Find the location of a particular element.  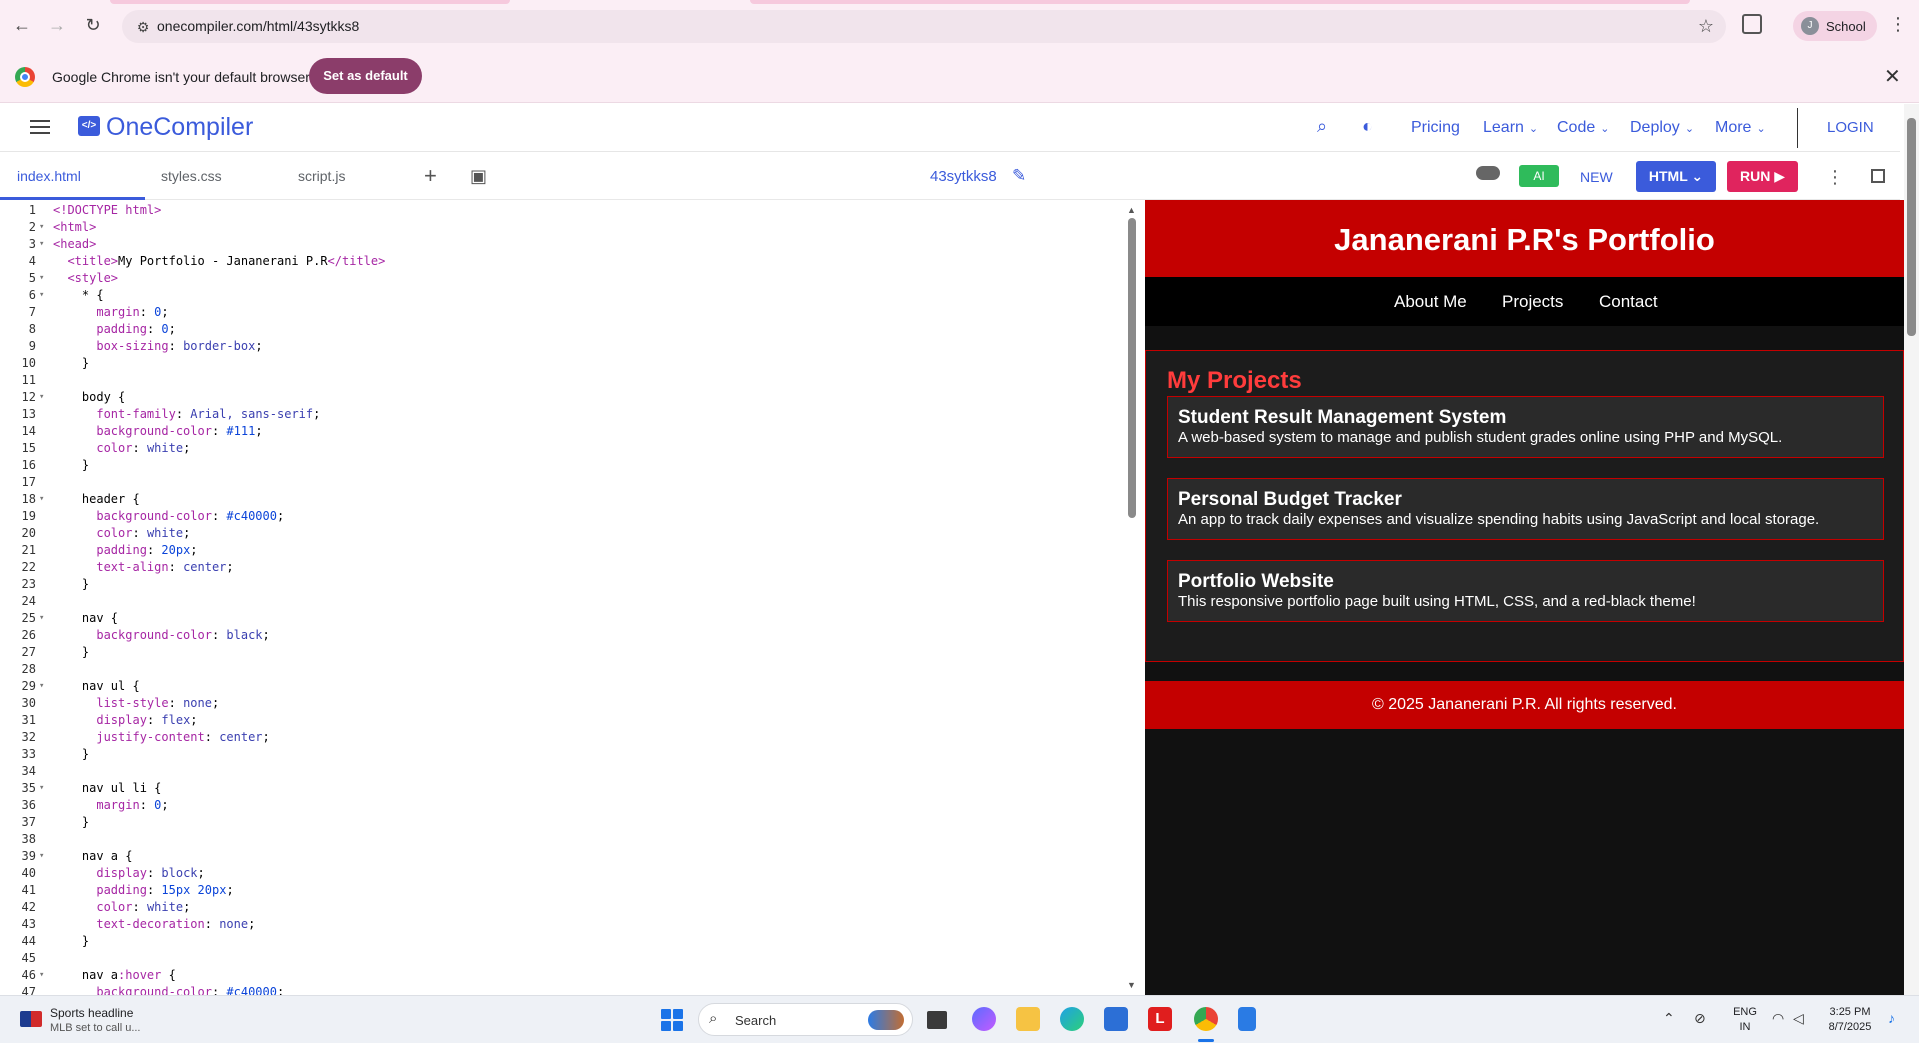

code-line: 8 padding: 0; is located at coordinates (560, 329).